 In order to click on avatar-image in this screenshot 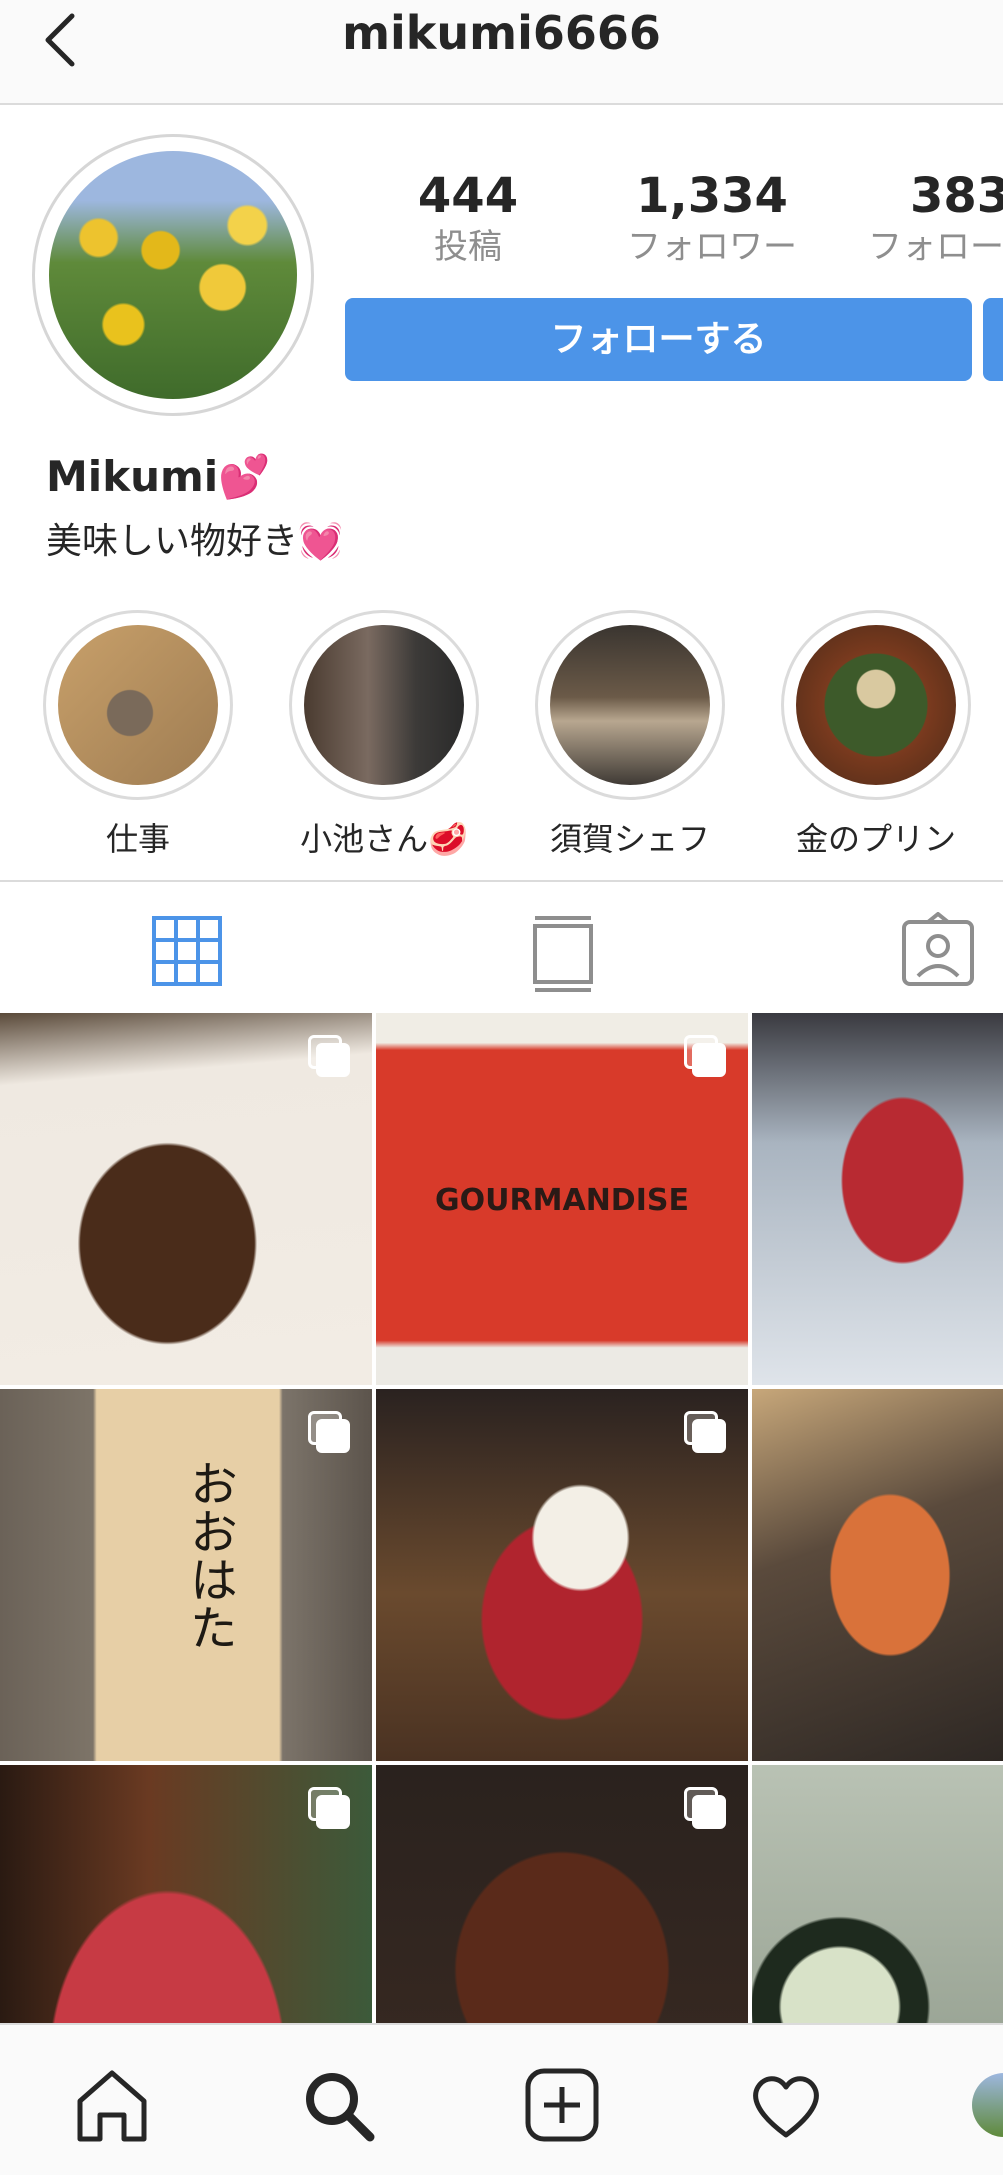, I will do `click(173, 275)`.